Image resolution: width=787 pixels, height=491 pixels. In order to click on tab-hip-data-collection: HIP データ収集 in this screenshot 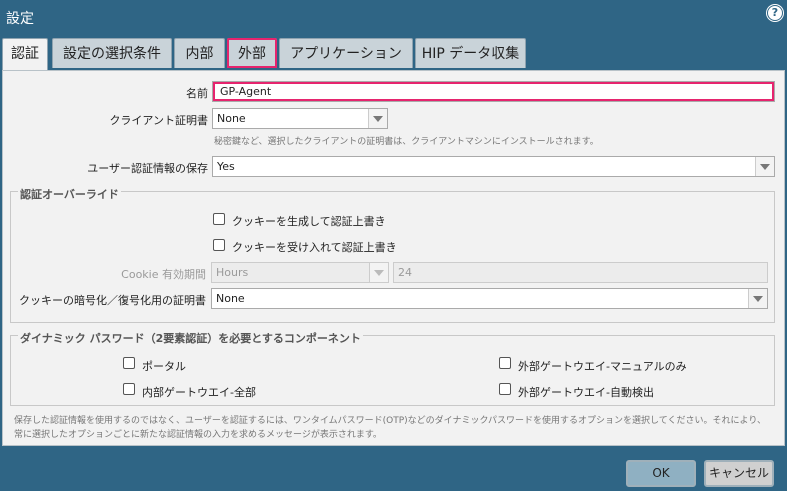, I will do `click(470, 53)`.